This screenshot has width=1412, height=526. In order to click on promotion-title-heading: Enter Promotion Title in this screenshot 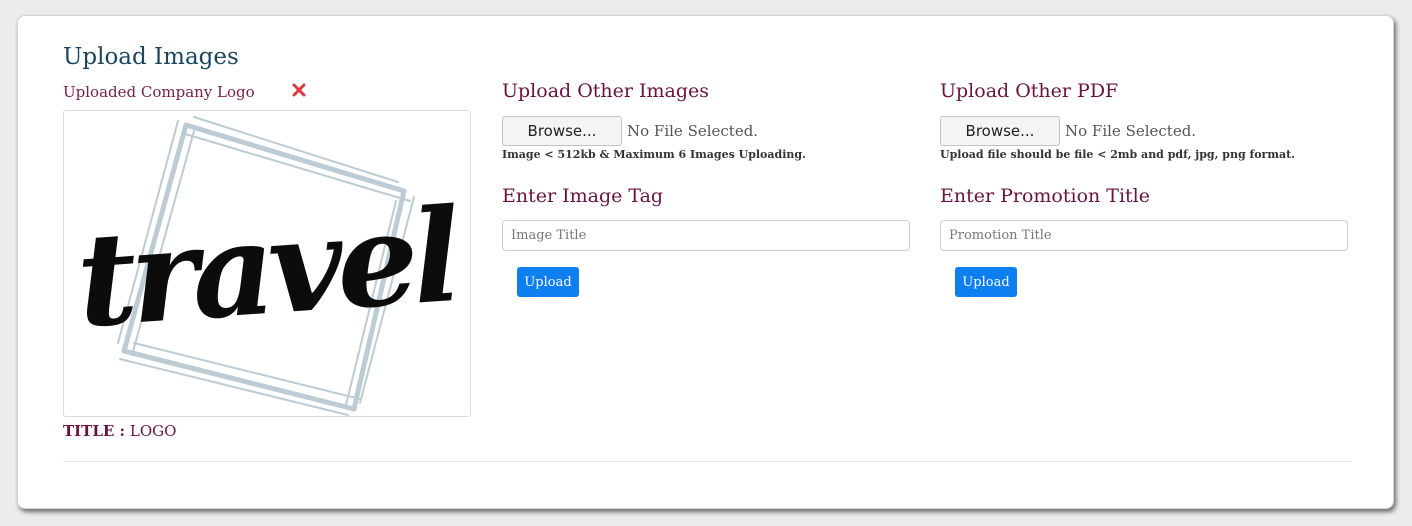, I will do `click(1045, 196)`.